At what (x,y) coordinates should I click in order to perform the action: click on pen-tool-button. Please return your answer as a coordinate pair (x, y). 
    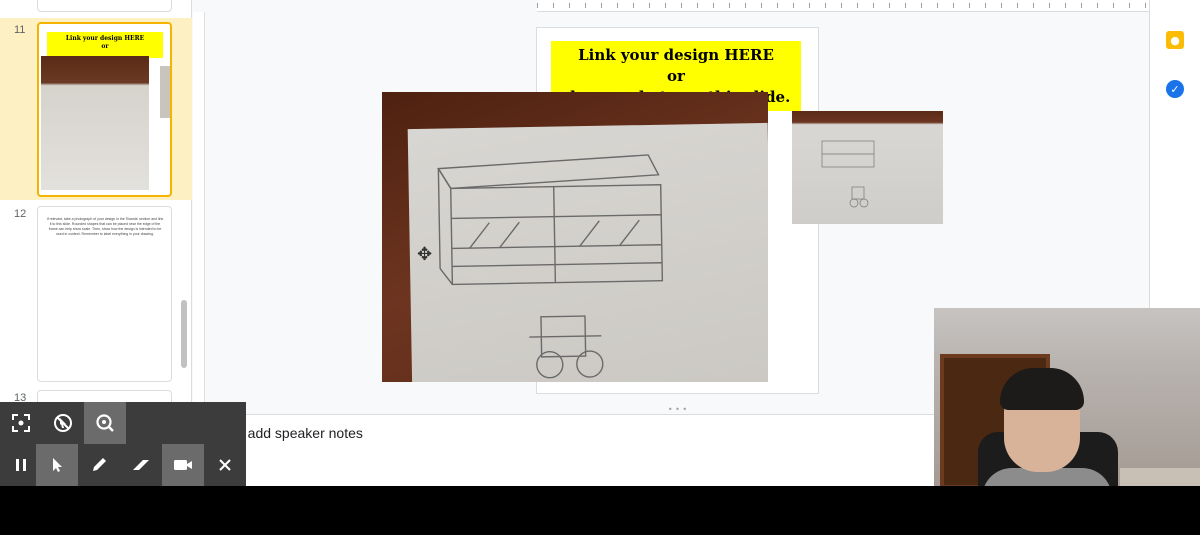
    Looking at the image, I should click on (99, 465).